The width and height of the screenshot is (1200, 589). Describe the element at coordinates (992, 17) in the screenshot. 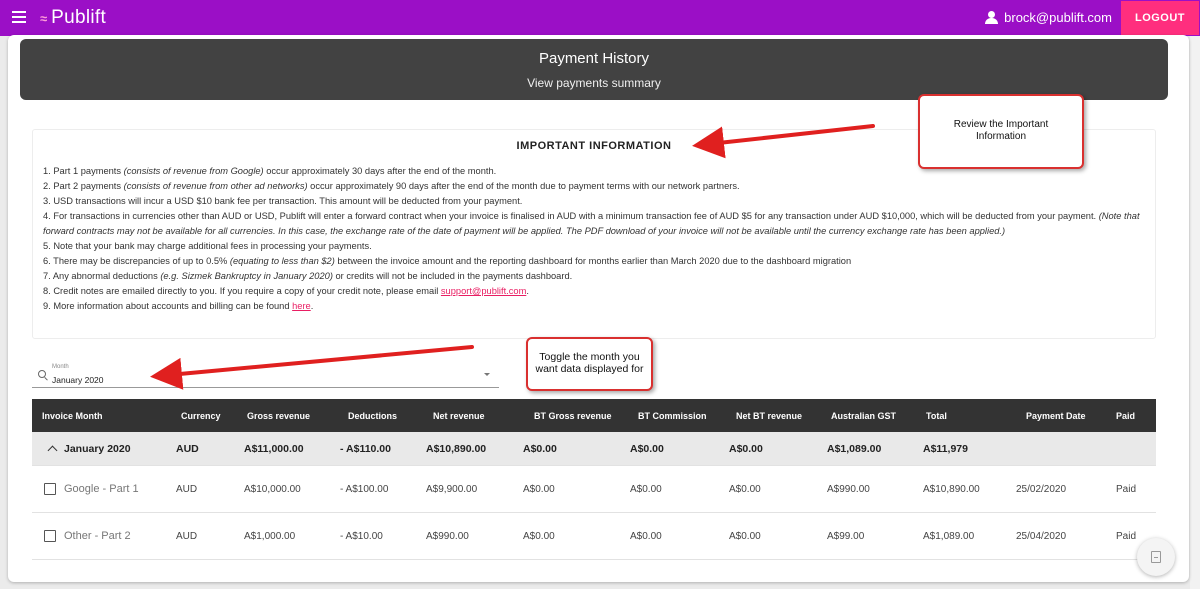

I see `user-icon` at that location.